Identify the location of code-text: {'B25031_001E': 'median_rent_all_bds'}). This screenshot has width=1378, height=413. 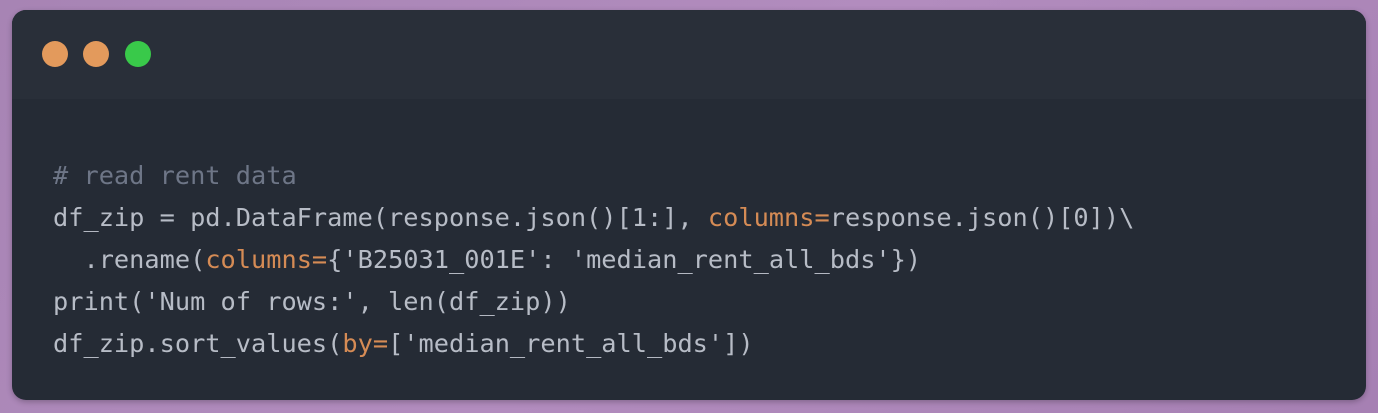
(624, 259).